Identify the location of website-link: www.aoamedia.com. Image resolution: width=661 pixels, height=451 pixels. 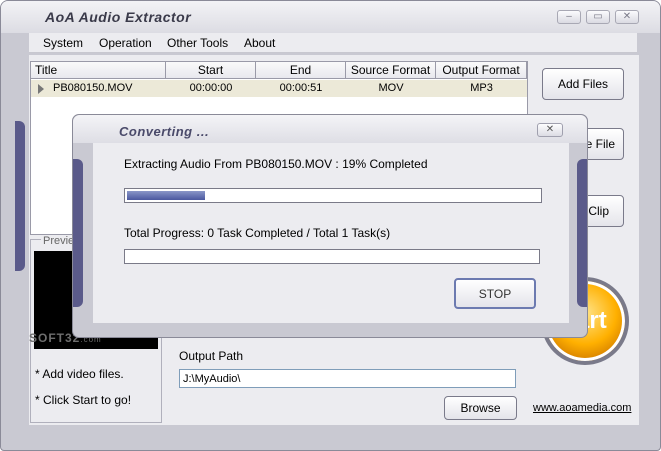
(582, 408).